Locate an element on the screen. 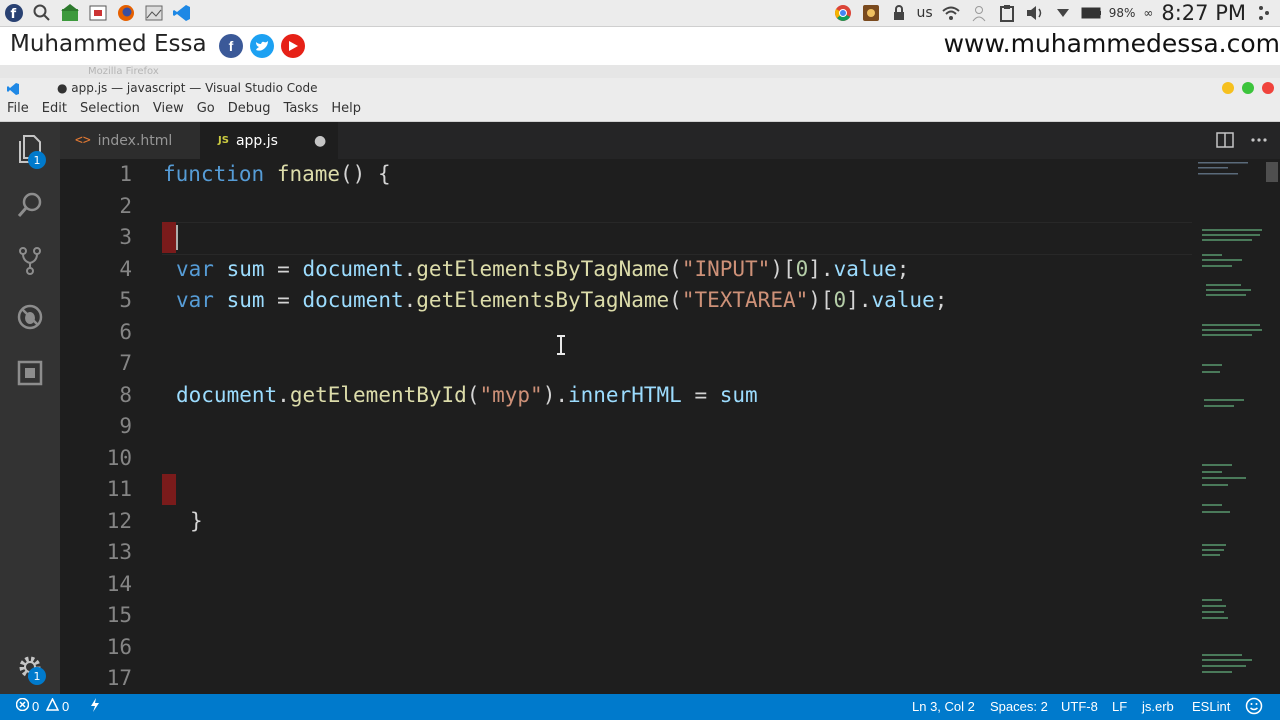 This screenshot has height=720, width=1280. git-deleted-marker is located at coordinates (169, 489).